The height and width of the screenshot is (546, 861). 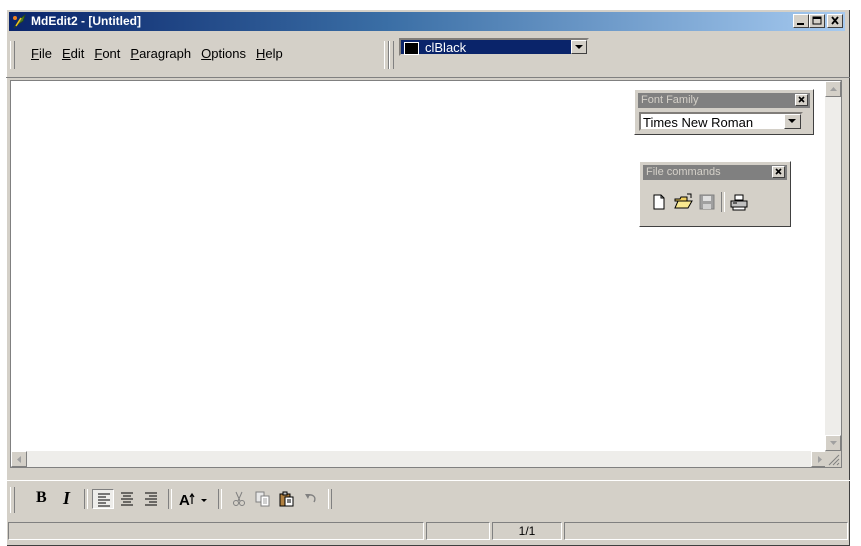 I want to click on minimize-icon, so click(x=800, y=24).